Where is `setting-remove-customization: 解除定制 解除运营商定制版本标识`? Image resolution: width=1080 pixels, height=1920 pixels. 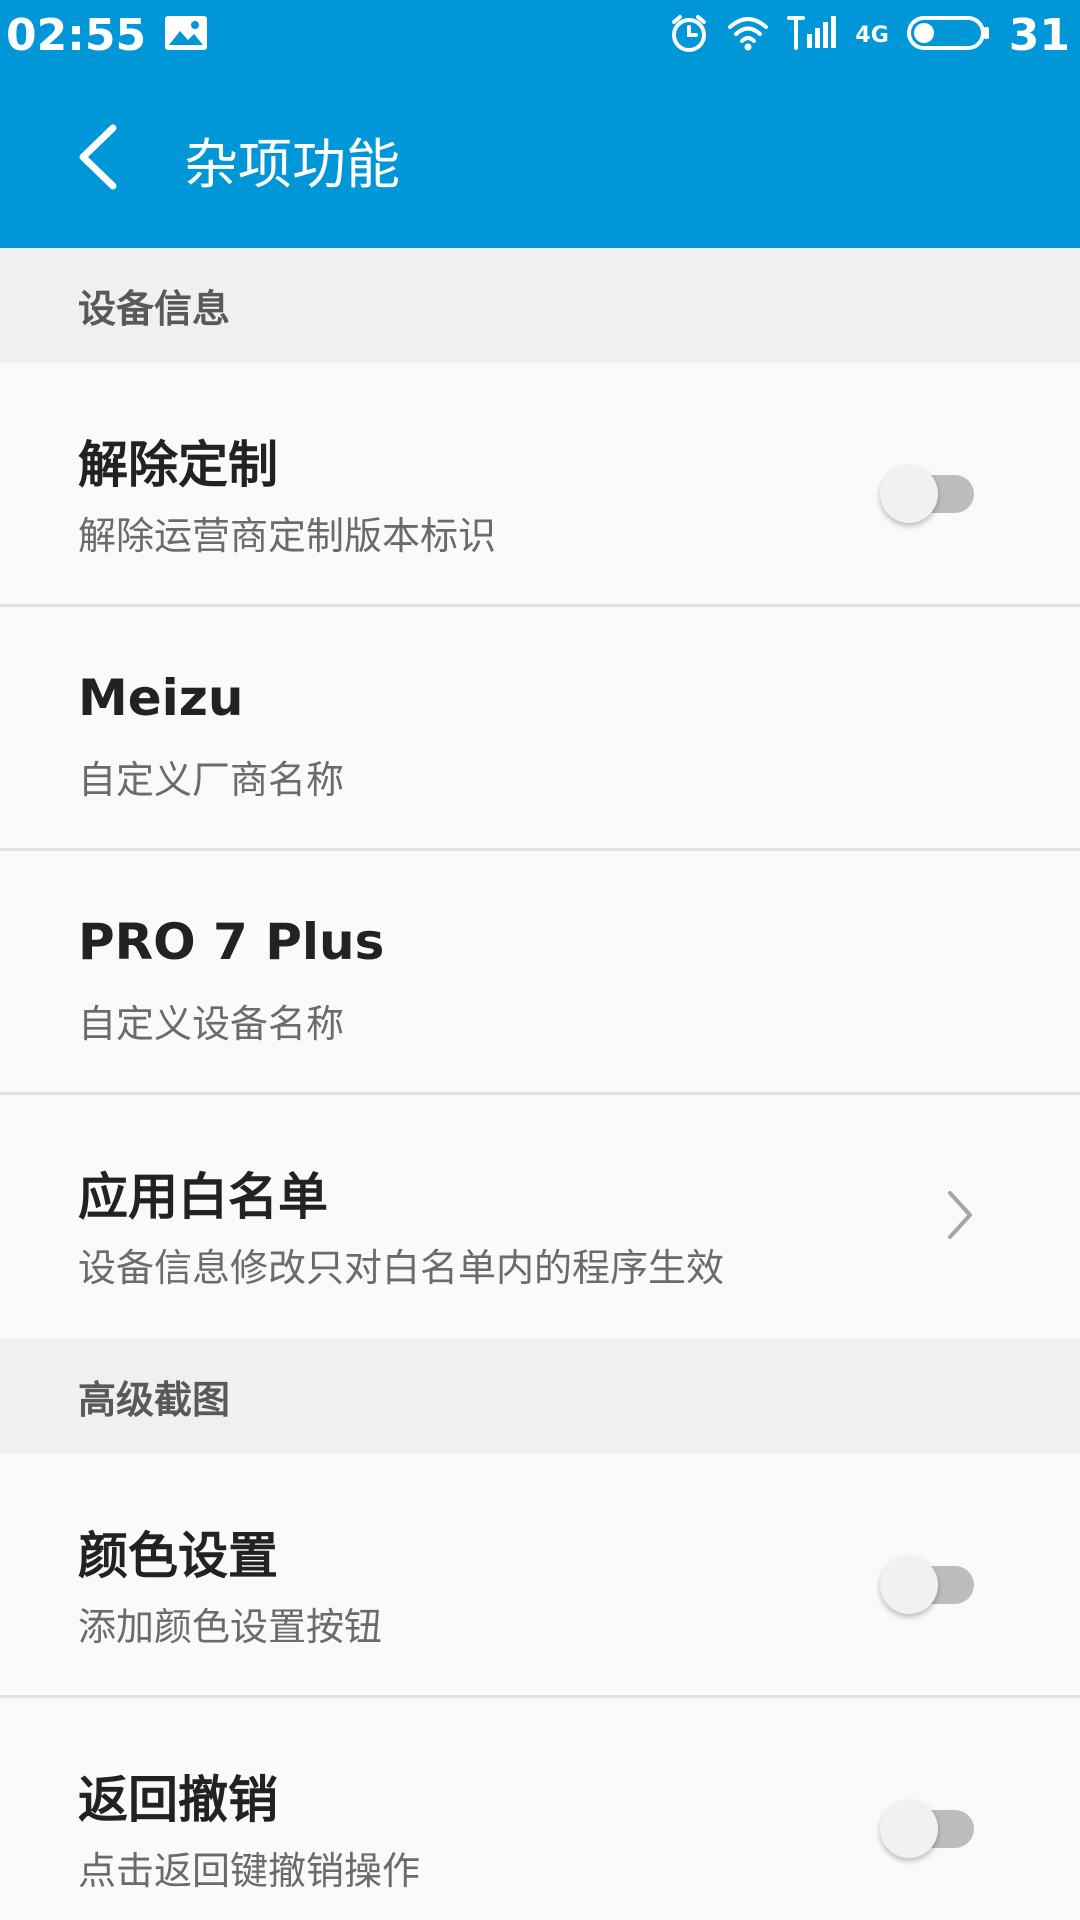 setting-remove-customization: 解除定制 解除运营商定制版本标识 is located at coordinates (540, 485).